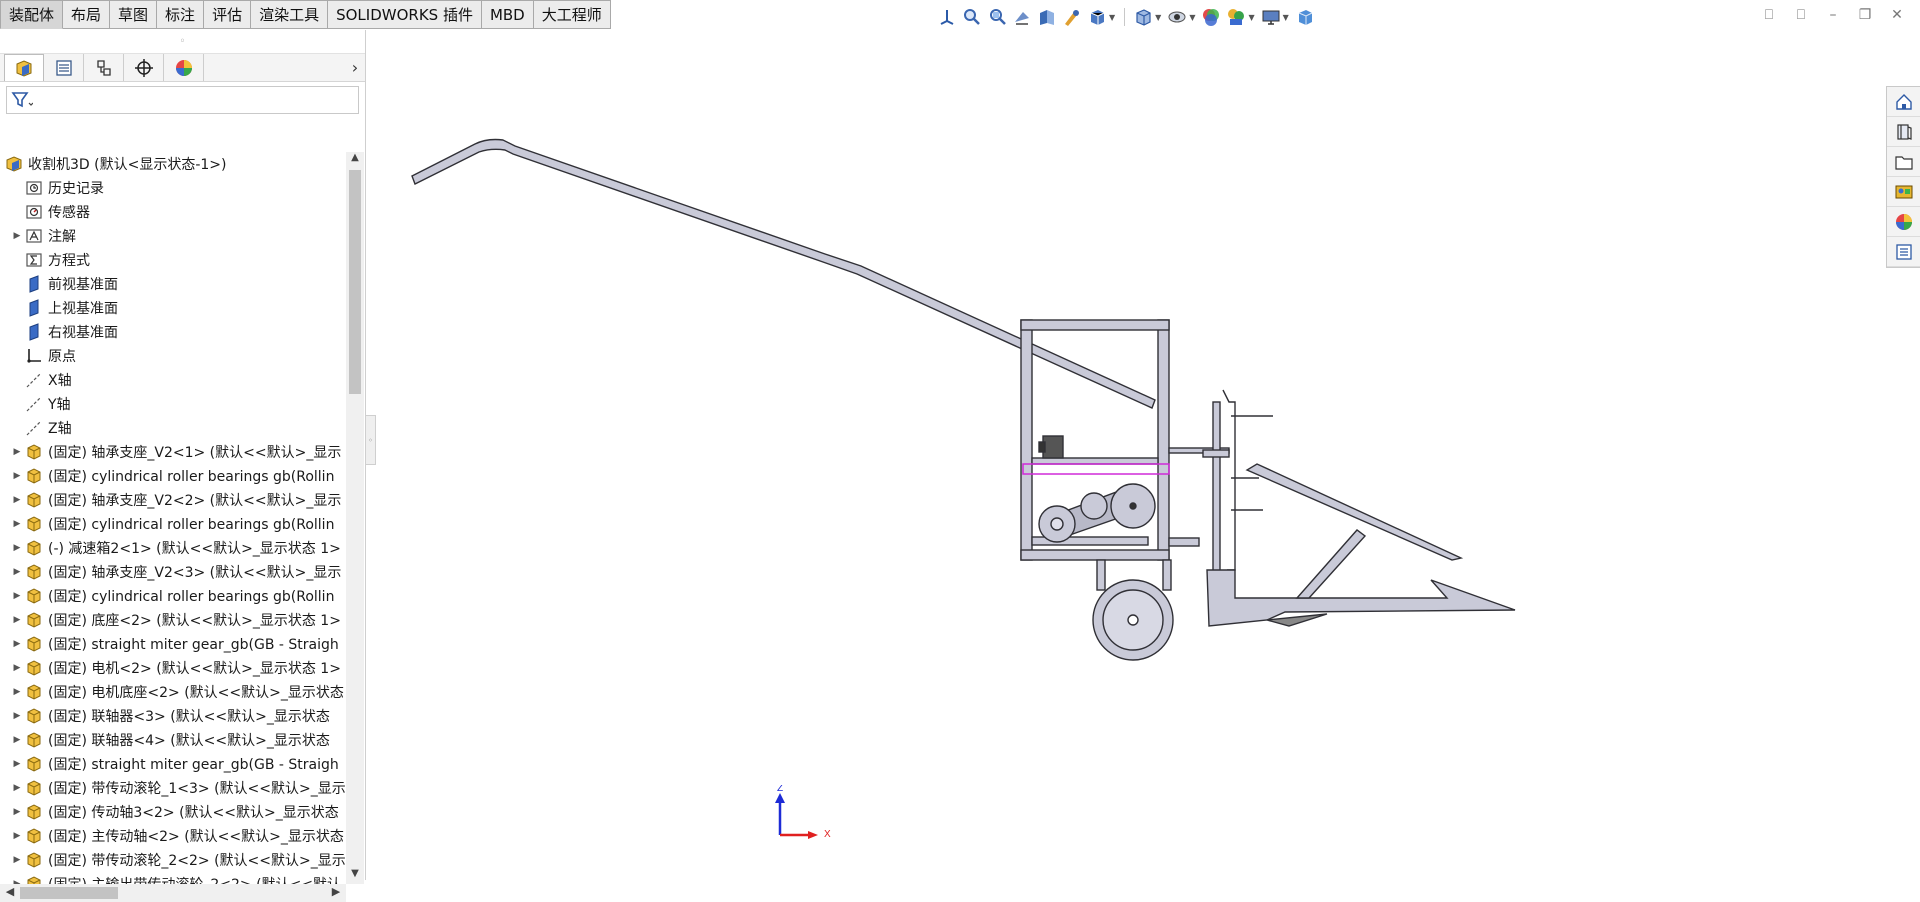  Describe the element at coordinates (173, 836) in the screenshot. I see `tree-item-27: ▶ (固定) 主传动轴<2> (默认<<默认>_显示状态` at that location.